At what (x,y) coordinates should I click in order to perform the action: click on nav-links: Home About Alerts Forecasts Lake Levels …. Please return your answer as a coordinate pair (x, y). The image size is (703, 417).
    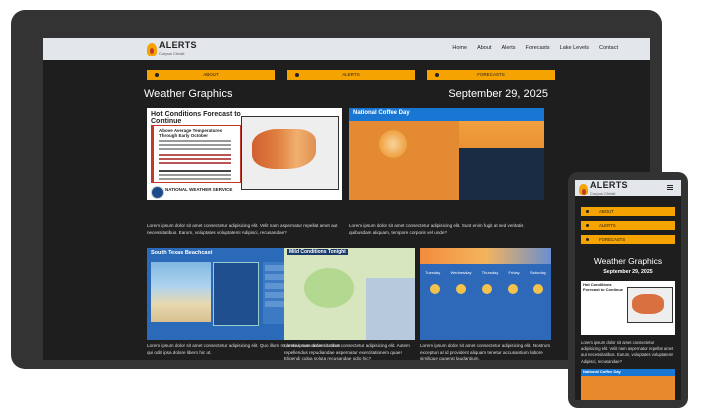
    Looking at the image, I should click on (530, 48).